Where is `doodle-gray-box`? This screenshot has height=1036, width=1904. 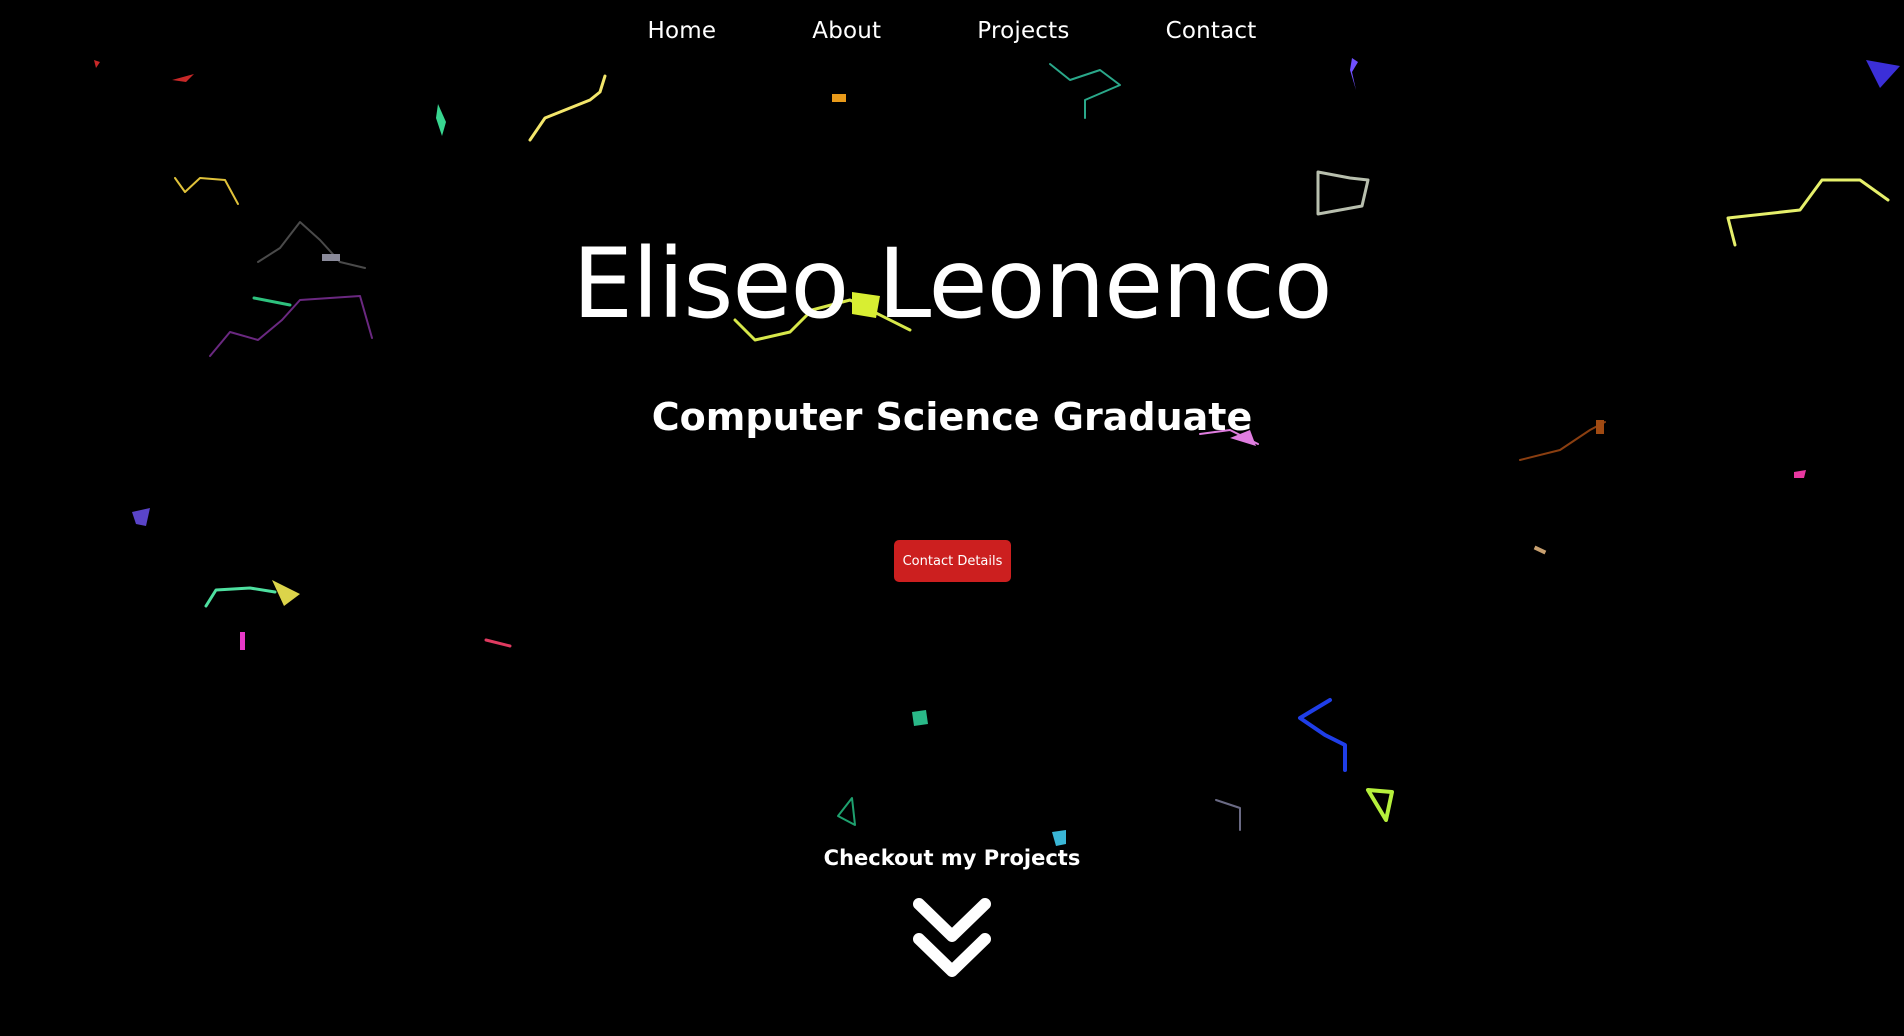
doodle-gray-box is located at coordinates (1343, 193).